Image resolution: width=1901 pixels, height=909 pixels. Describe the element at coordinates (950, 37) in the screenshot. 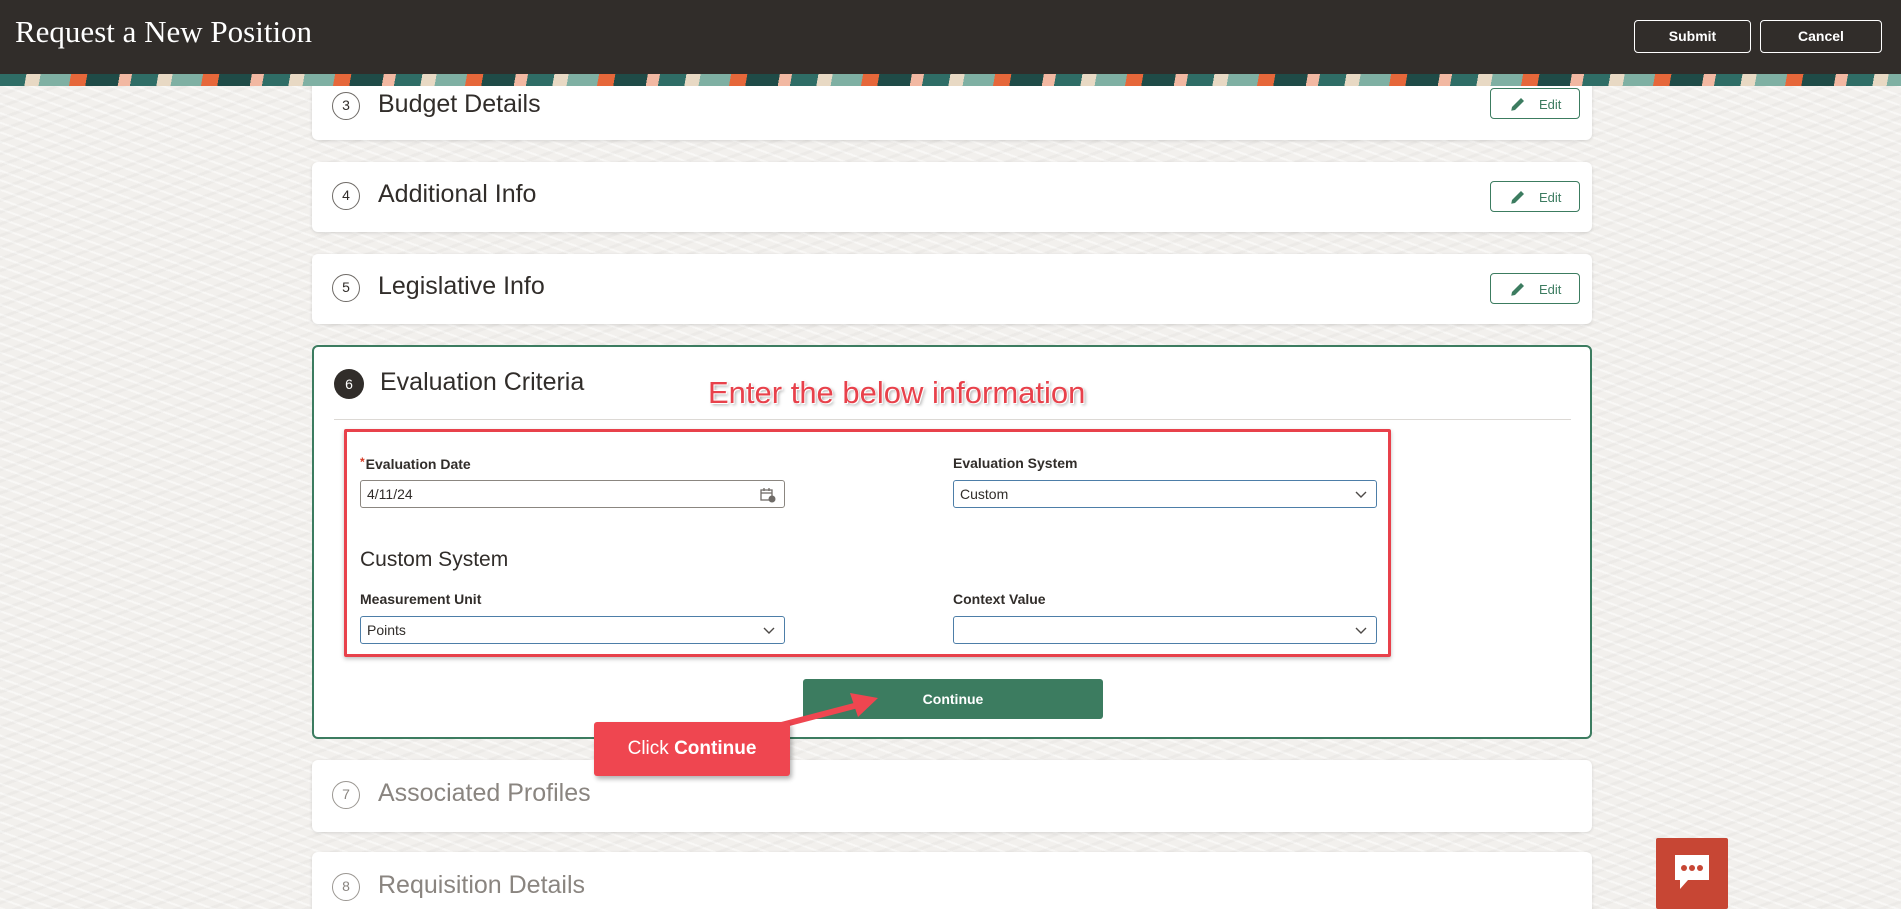

I see `page-header: Request a New Position Submit Cancel` at that location.